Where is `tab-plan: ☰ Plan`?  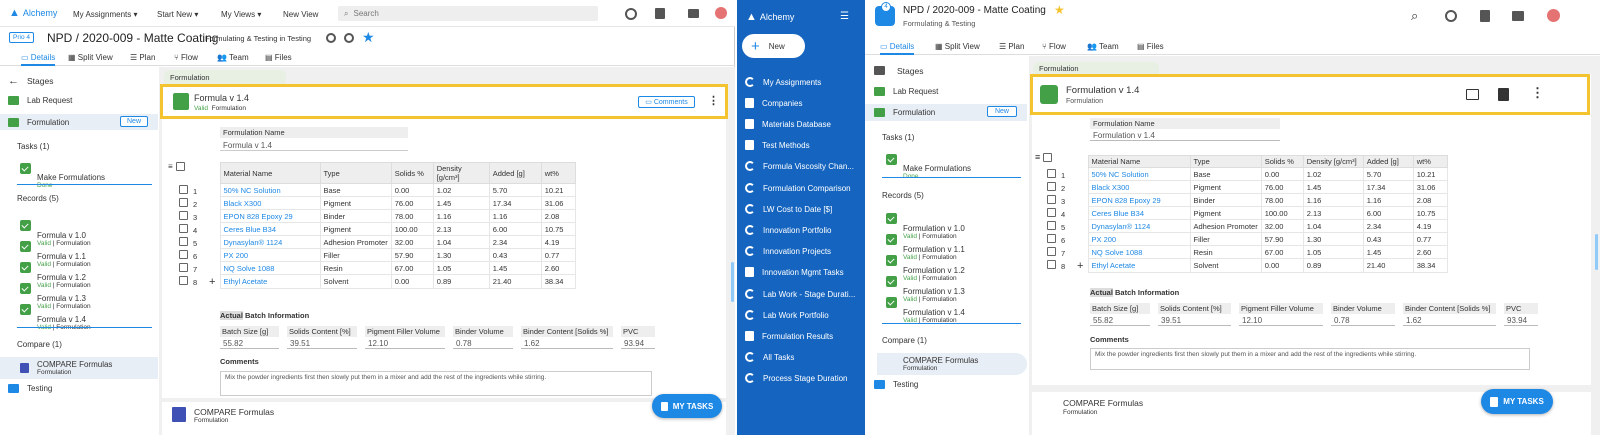
tab-plan: ☰ Plan is located at coordinates (1011, 46).